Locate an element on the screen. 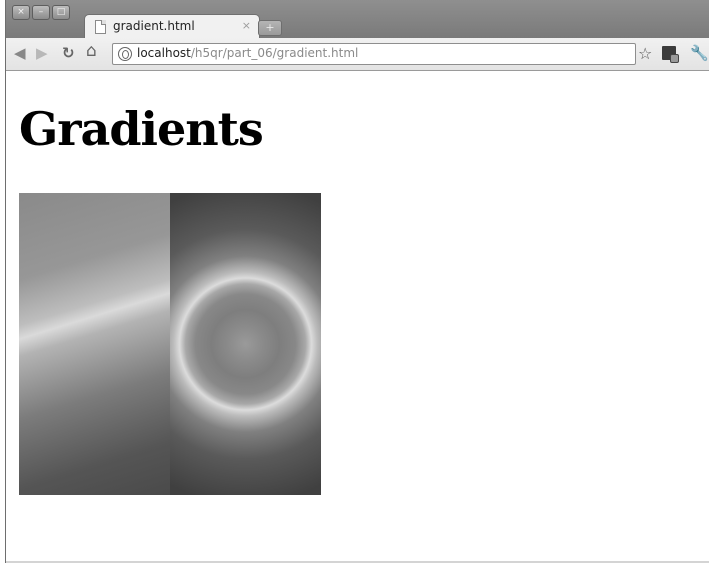 This screenshot has height=563, width=709. address-url: localhost/h5qr/part_06/gradient.html is located at coordinates (247, 53).